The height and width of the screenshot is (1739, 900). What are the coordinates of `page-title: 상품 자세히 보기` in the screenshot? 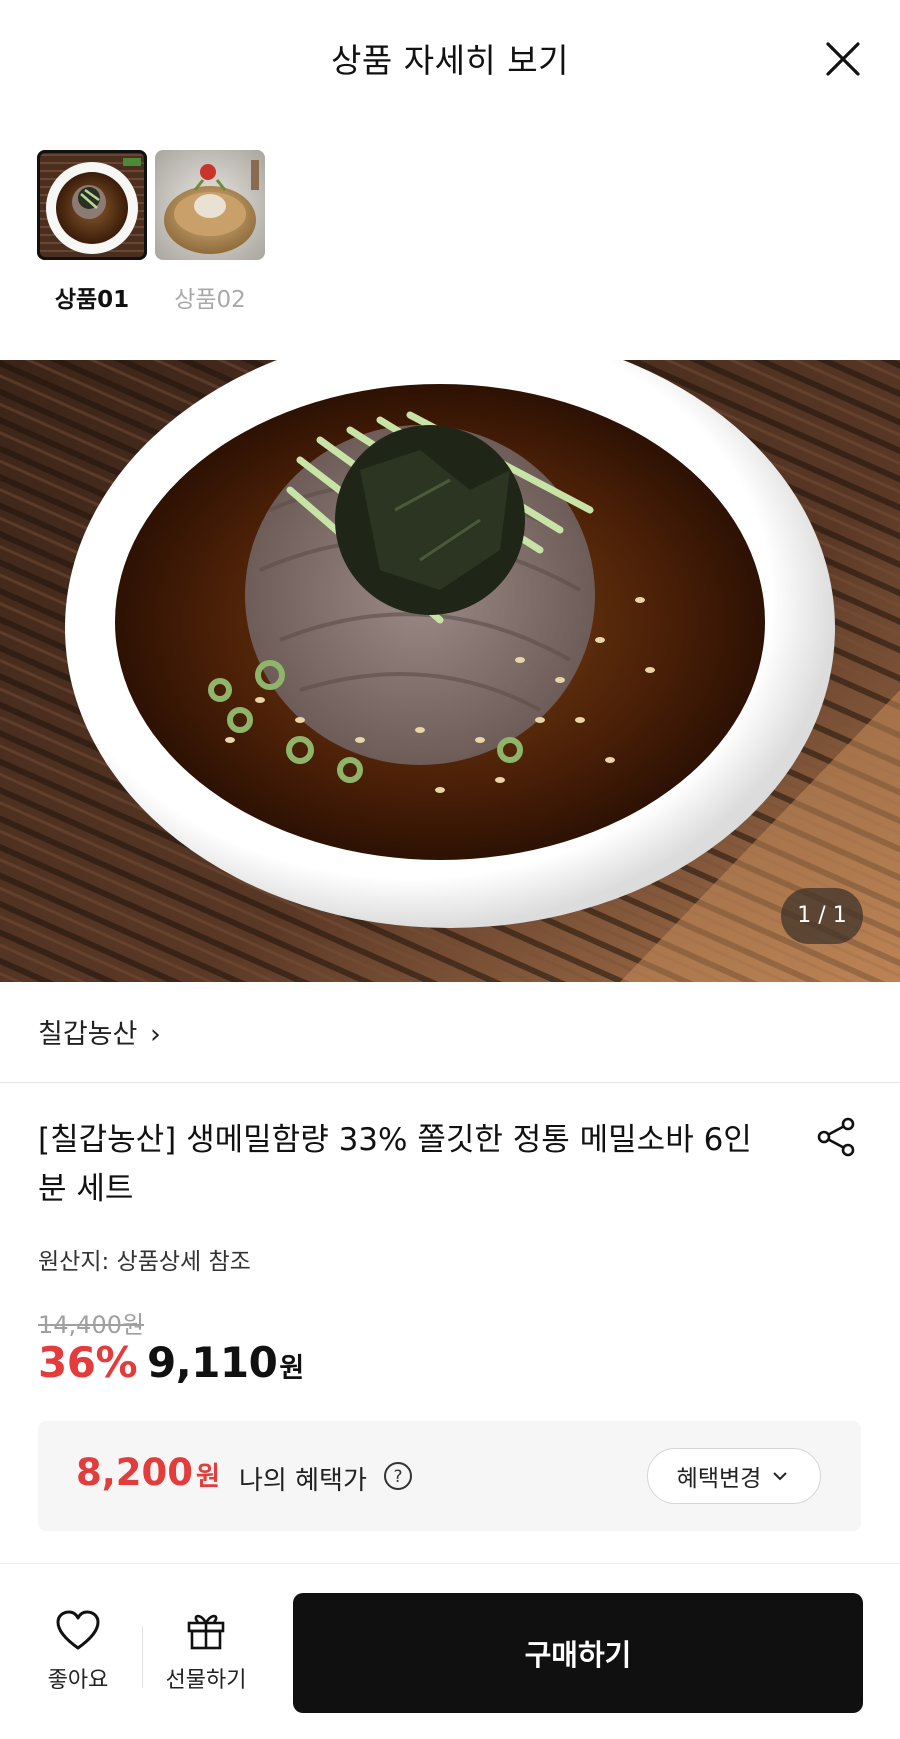 It's located at (450, 60).